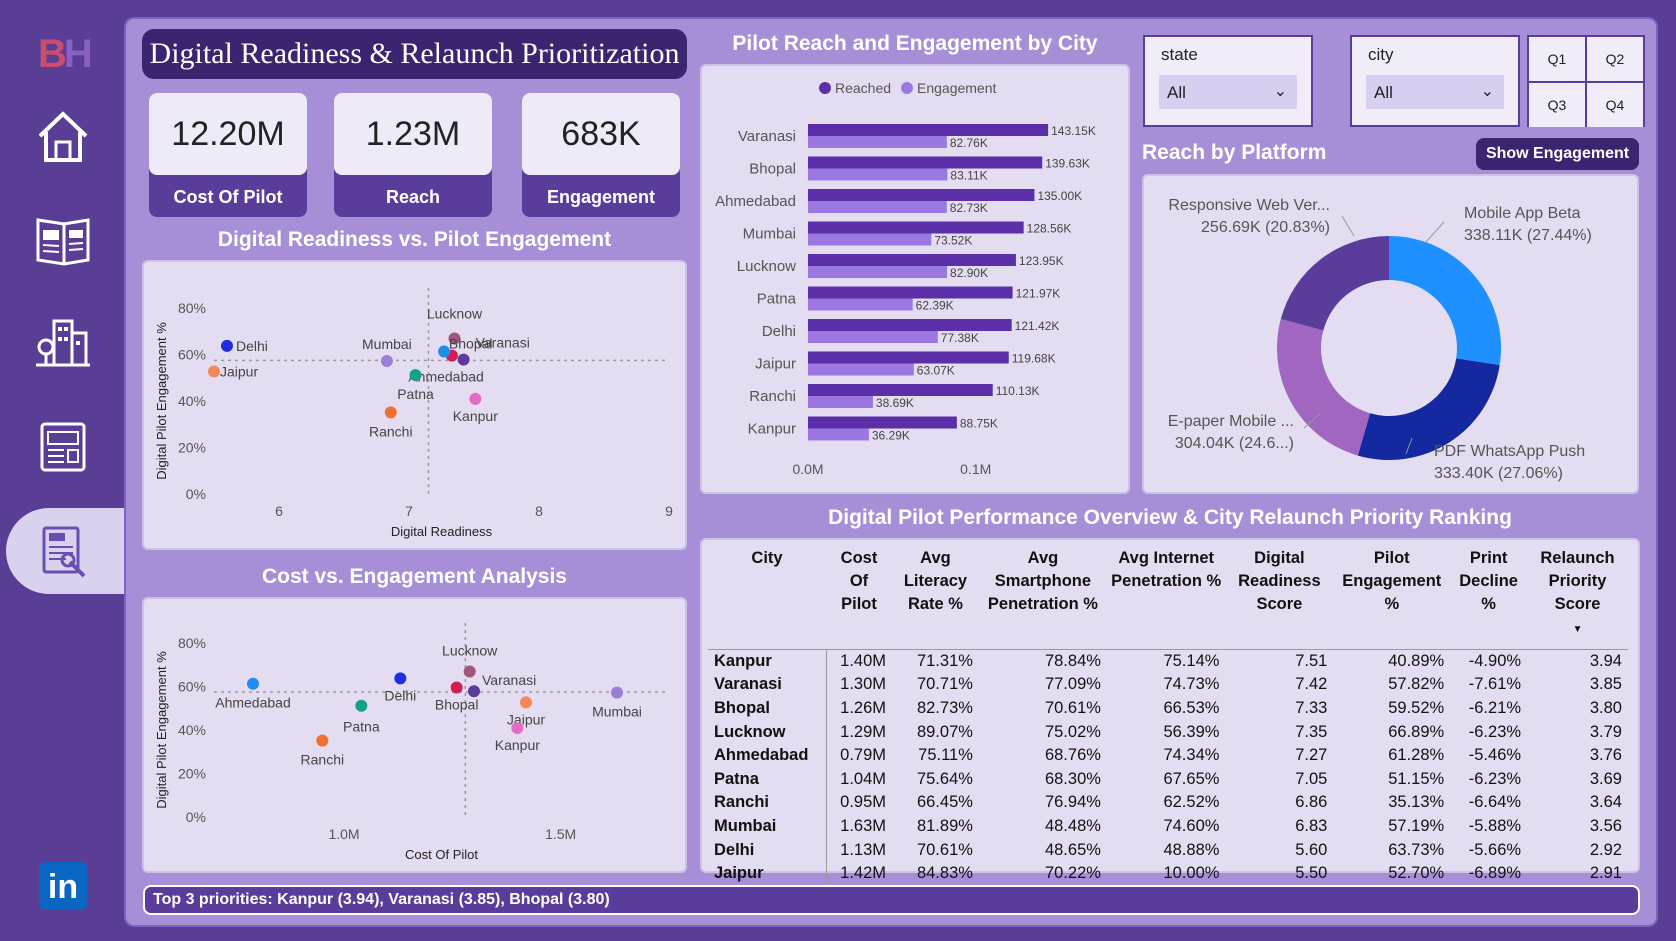 This screenshot has width=1676, height=941. I want to click on table-cell: 0.95M, so click(863, 802).